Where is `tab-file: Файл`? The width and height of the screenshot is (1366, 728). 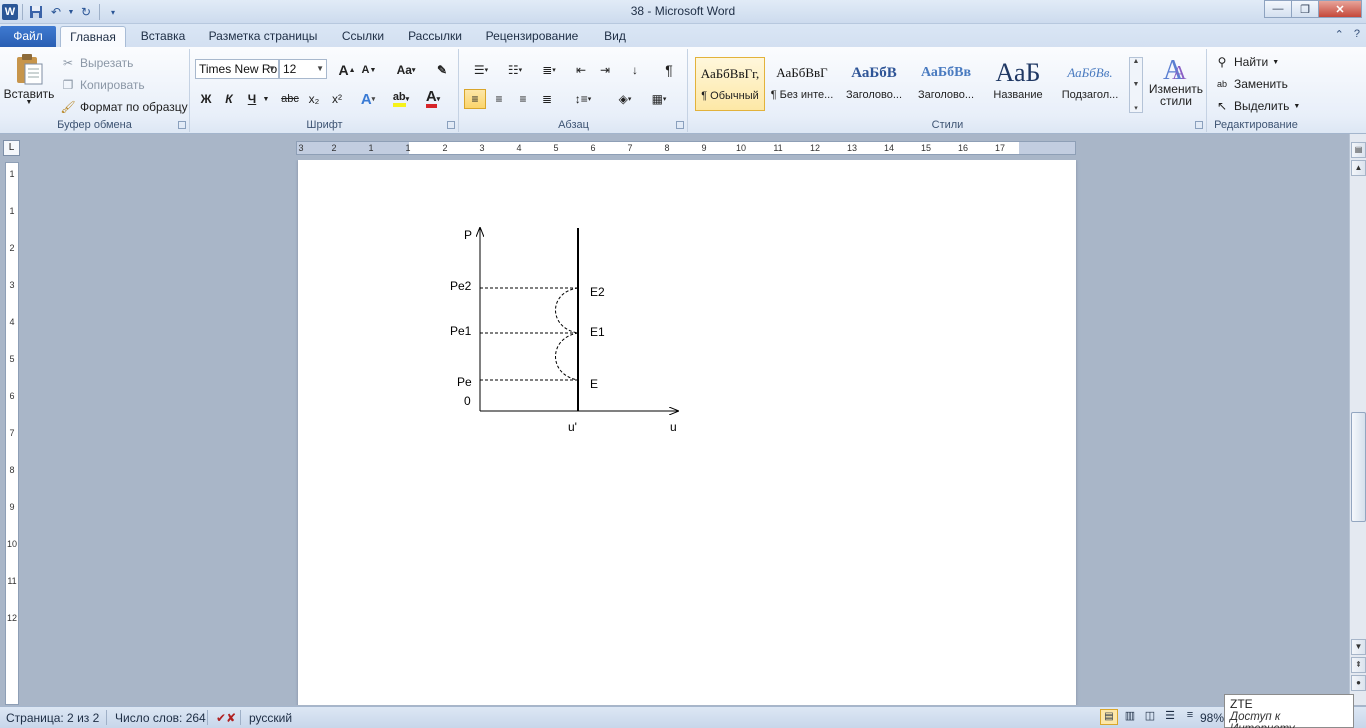 tab-file: Файл is located at coordinates (28, 36).